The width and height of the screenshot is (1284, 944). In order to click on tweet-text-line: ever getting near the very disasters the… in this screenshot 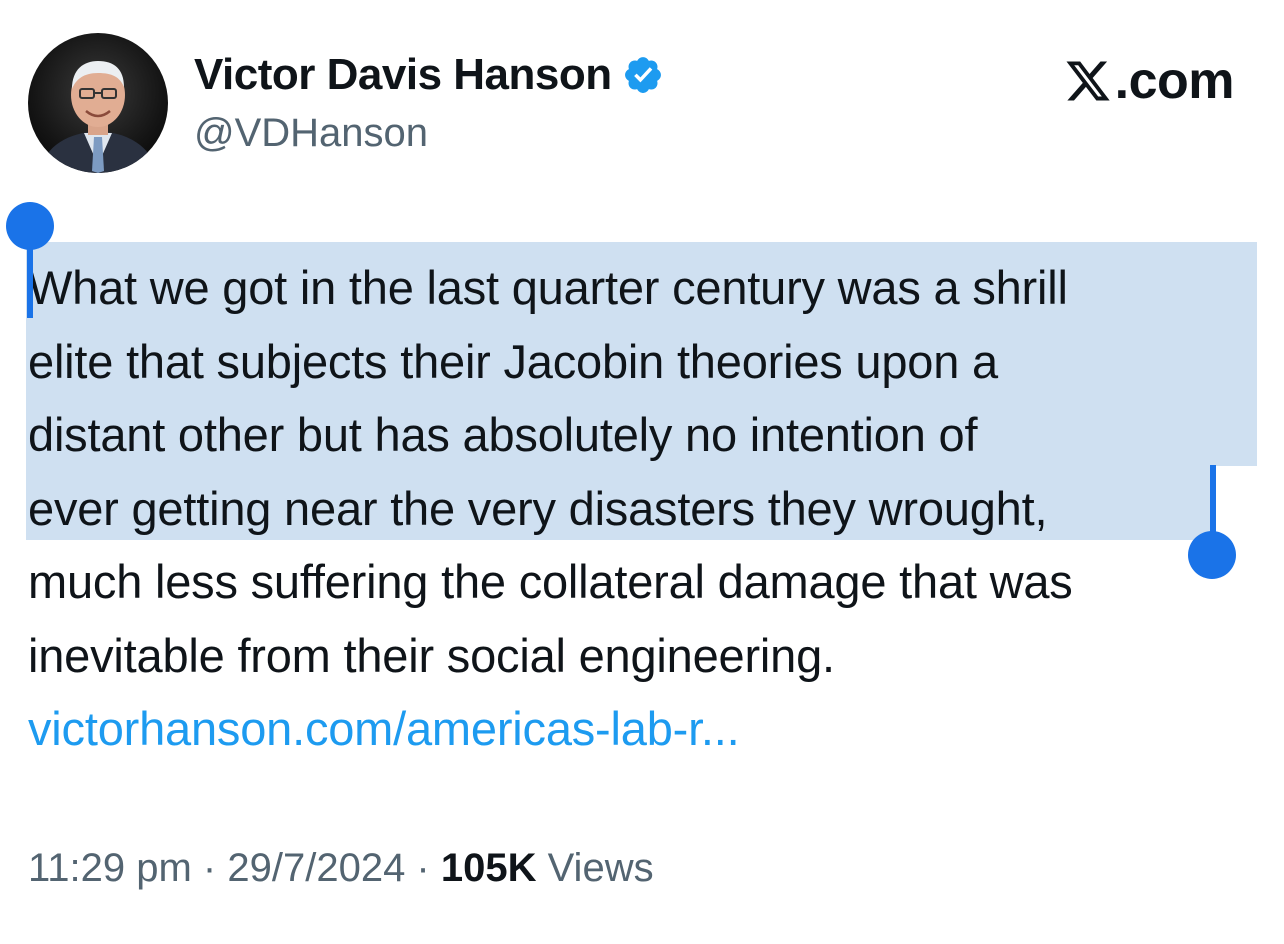, I will do `click(538, 508)`.